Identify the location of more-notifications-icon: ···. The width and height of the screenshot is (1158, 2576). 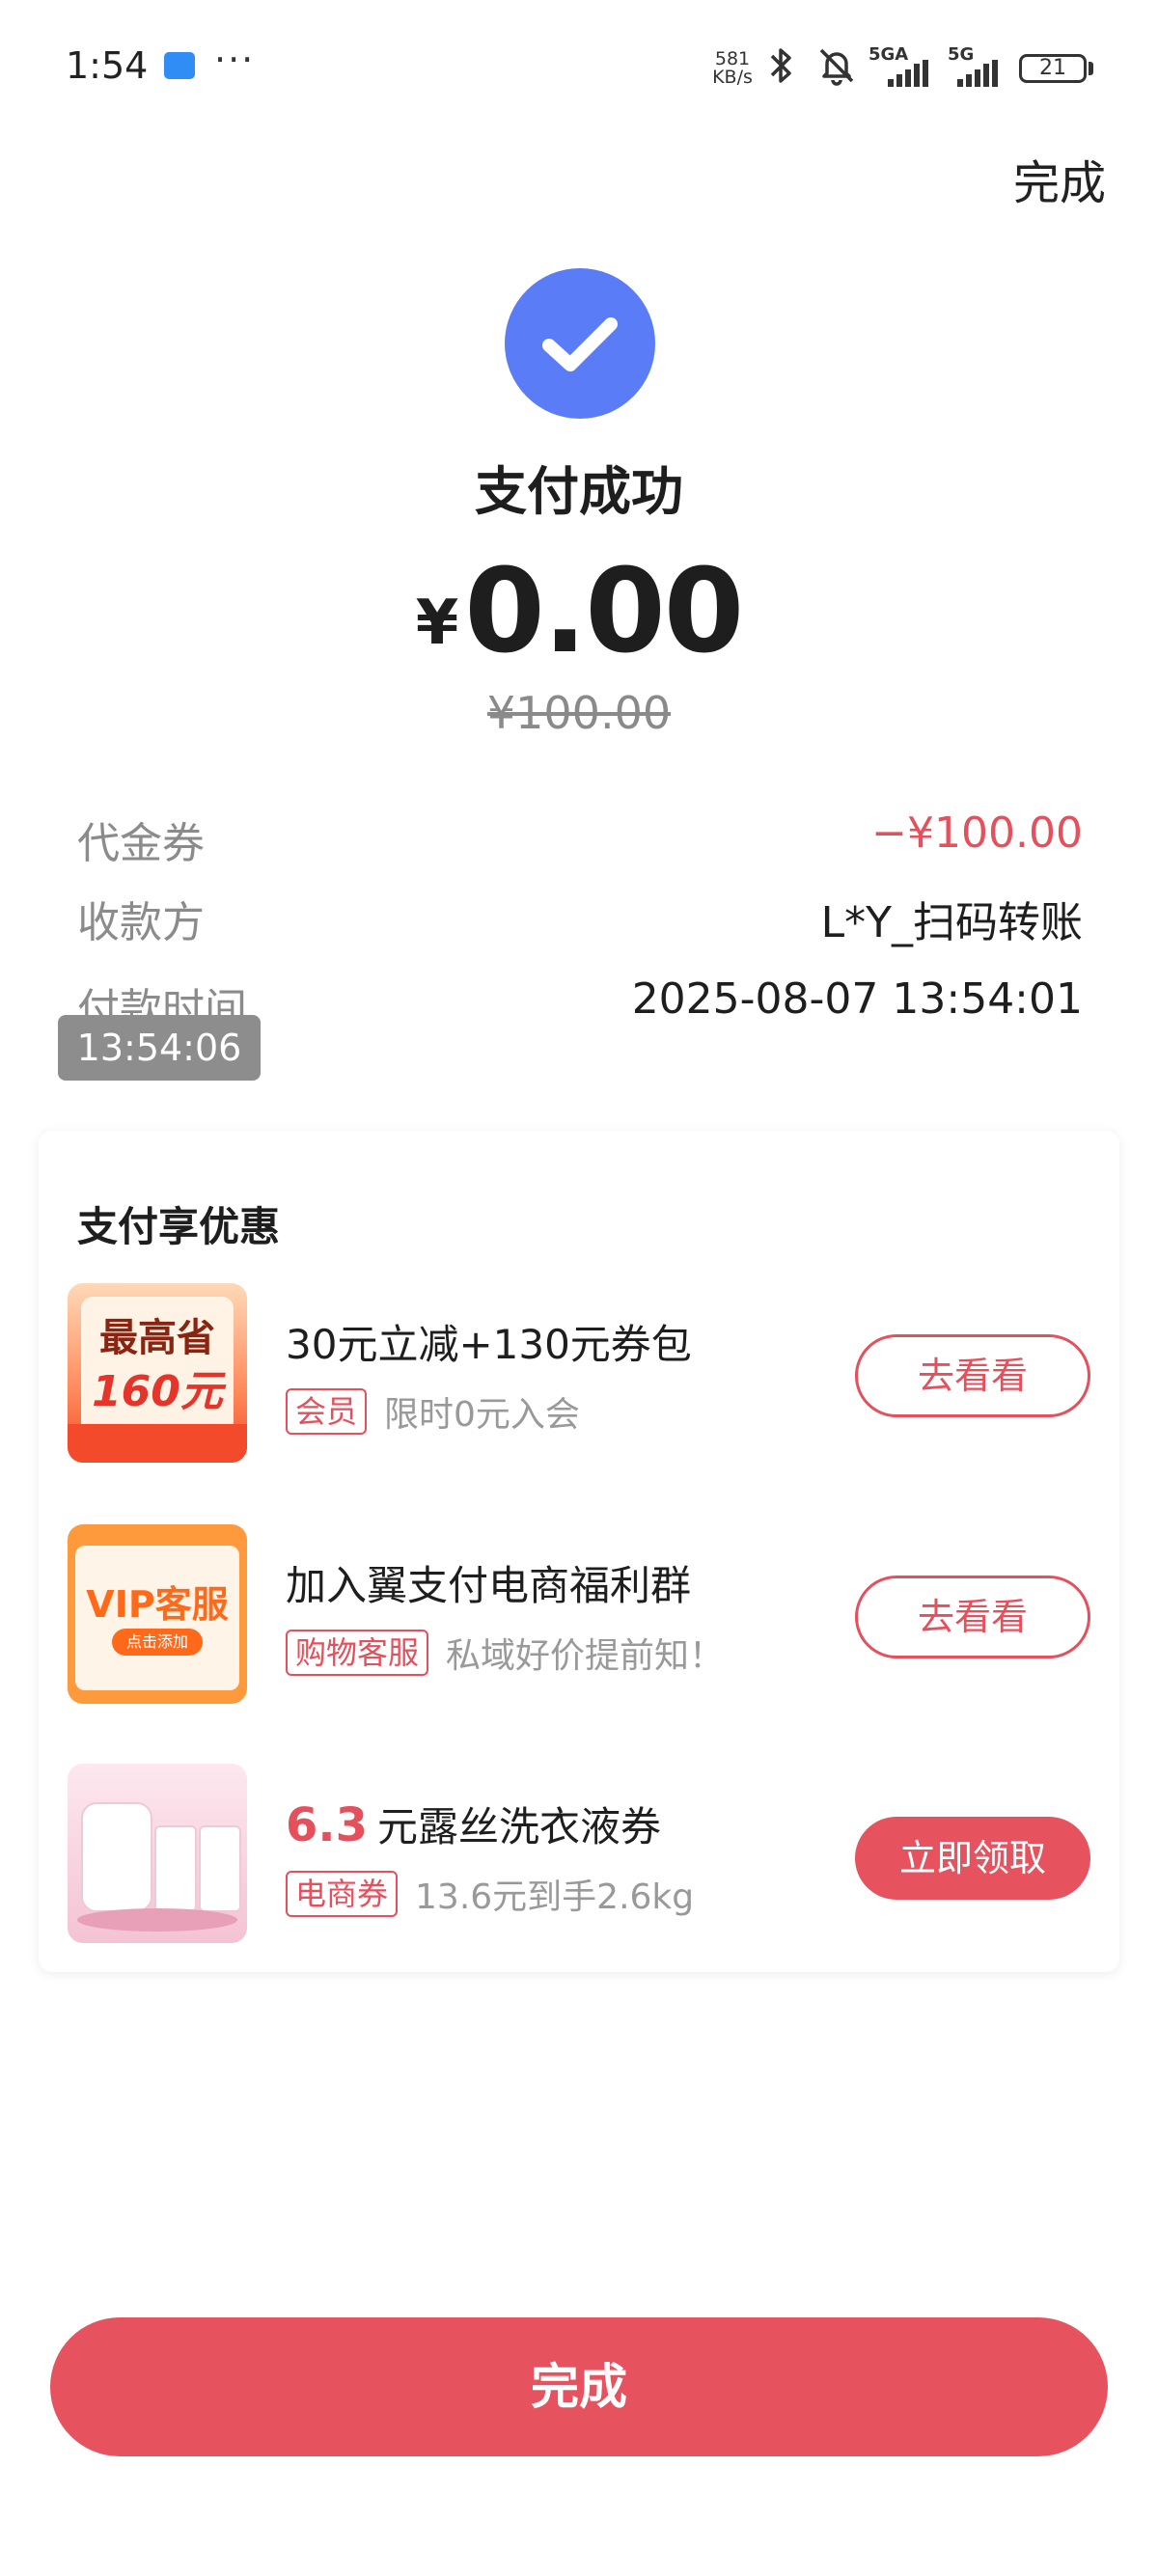
(235, 60).